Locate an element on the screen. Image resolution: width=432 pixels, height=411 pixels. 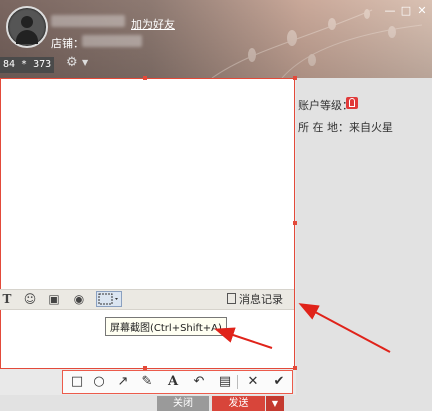
screenshot-toolbar: □ ○ ↗ ✎ A ↶ ▤ ✕ ✔ is located at coordinates (177, 382).